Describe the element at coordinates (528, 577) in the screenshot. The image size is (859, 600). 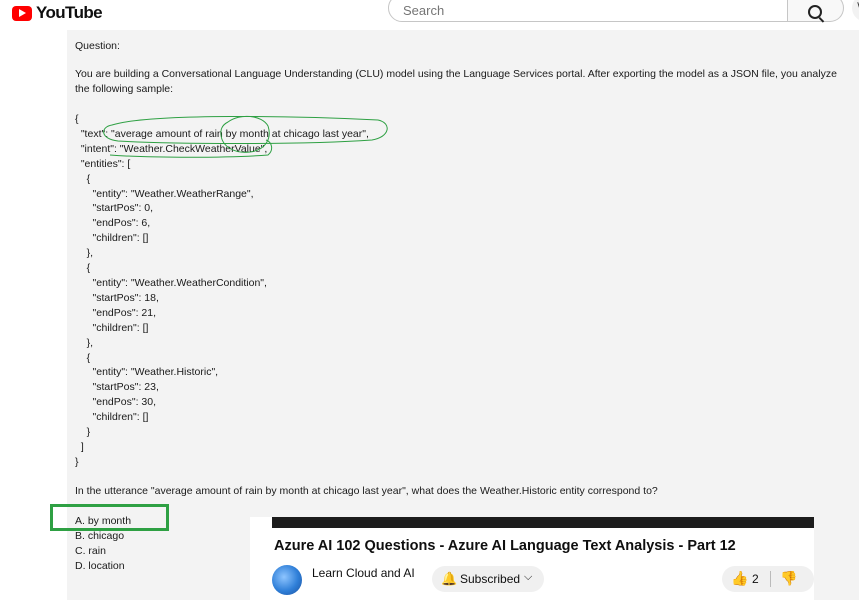
I see `chevron-down-icon: ⌵` at that location.